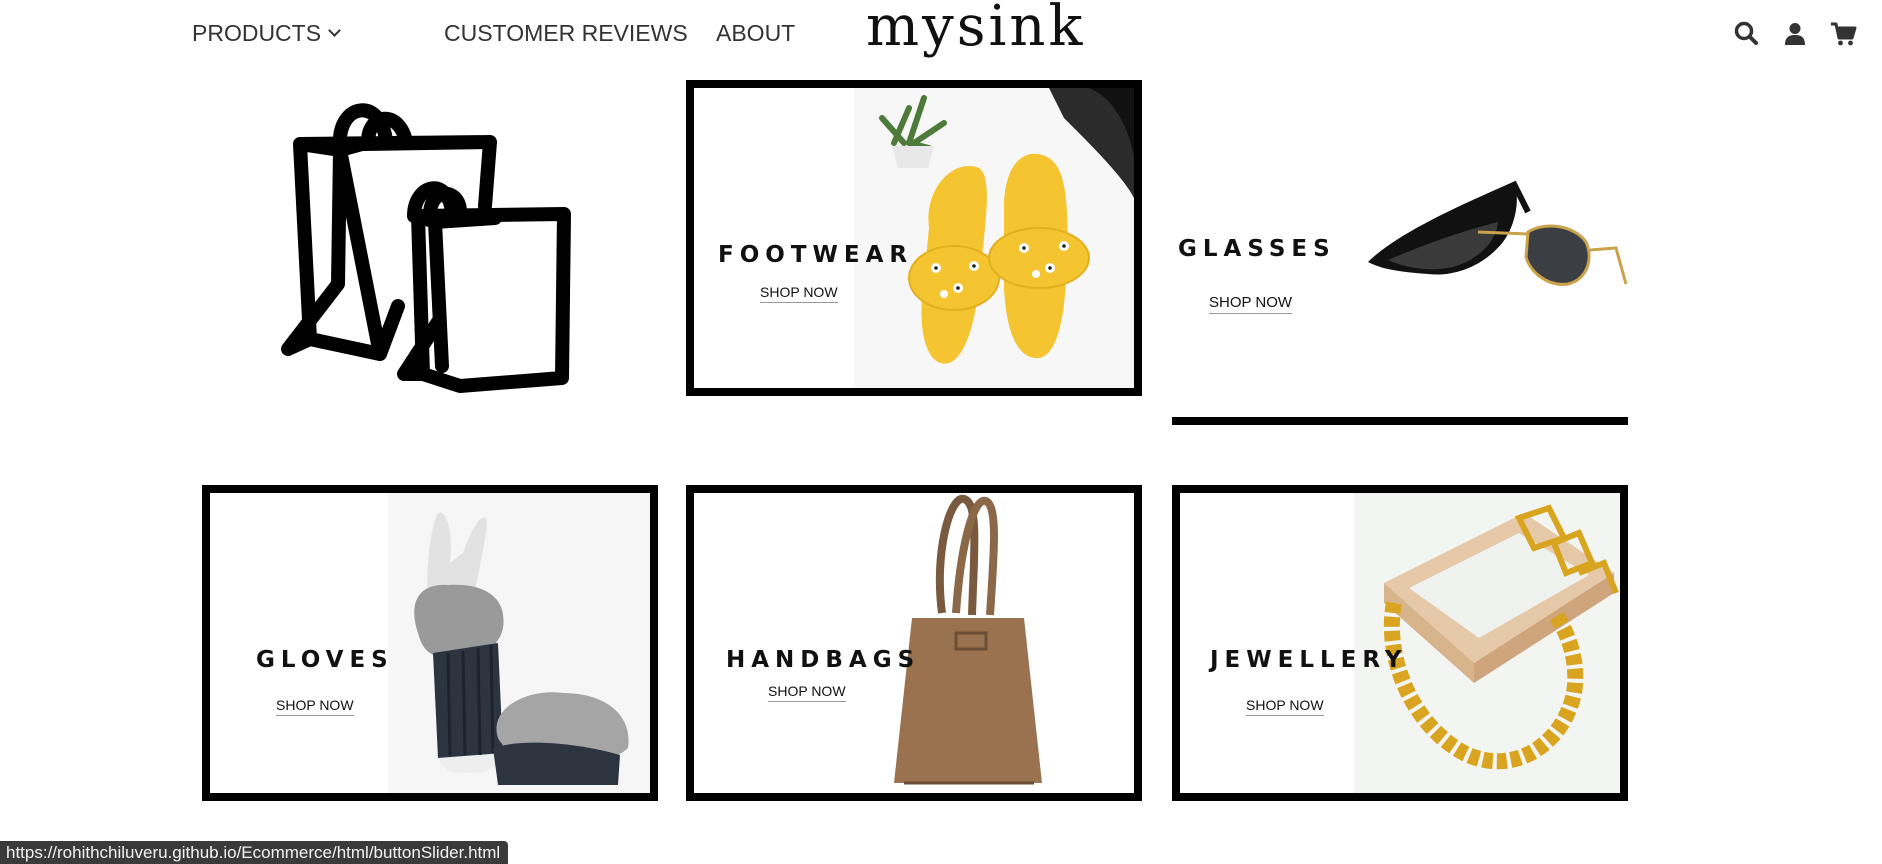  I want to click on category-title: FOOTWEAR, so click(816, 255).